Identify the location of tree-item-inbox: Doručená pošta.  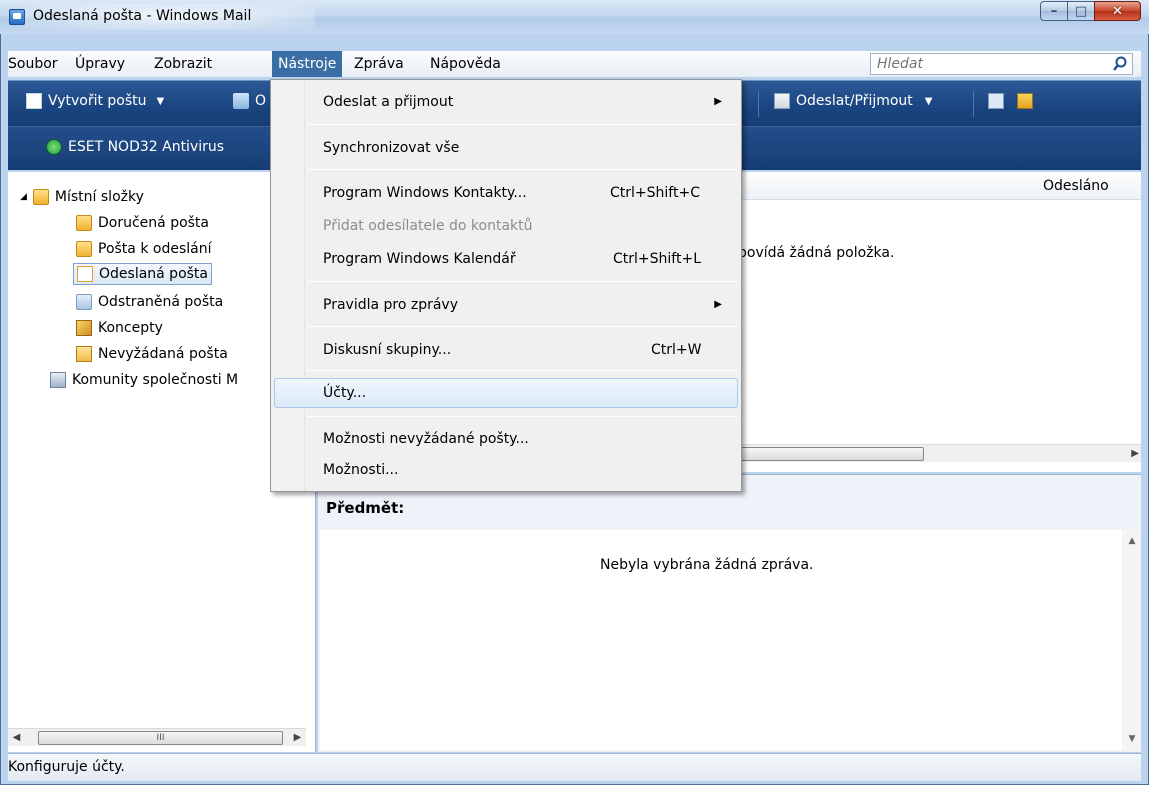
(142, 223).